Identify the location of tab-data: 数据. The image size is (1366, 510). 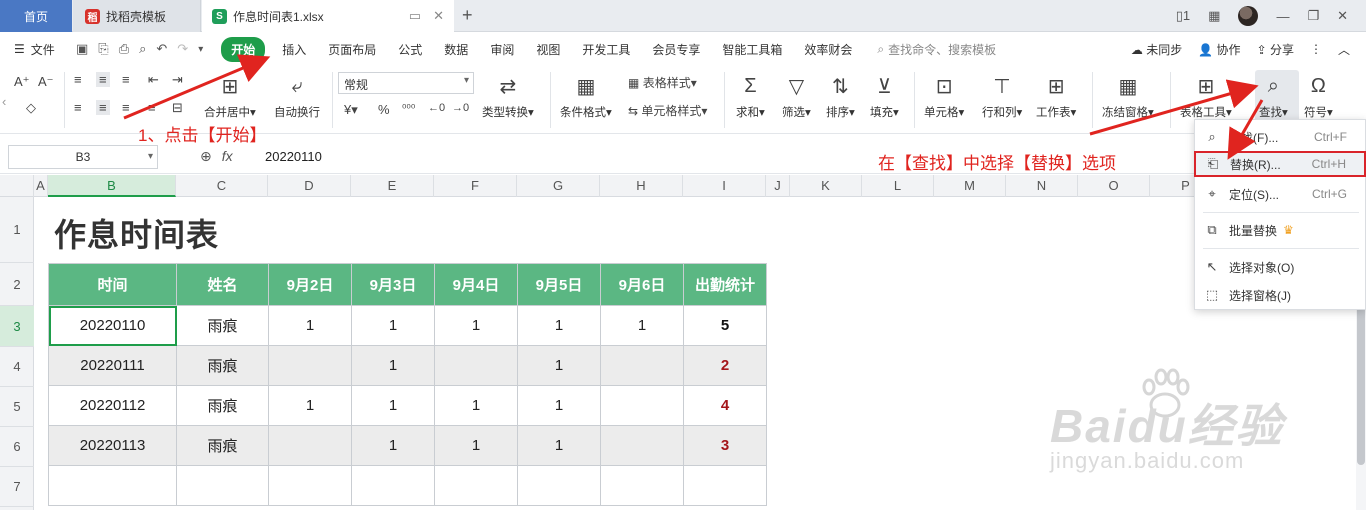
(456, 49).